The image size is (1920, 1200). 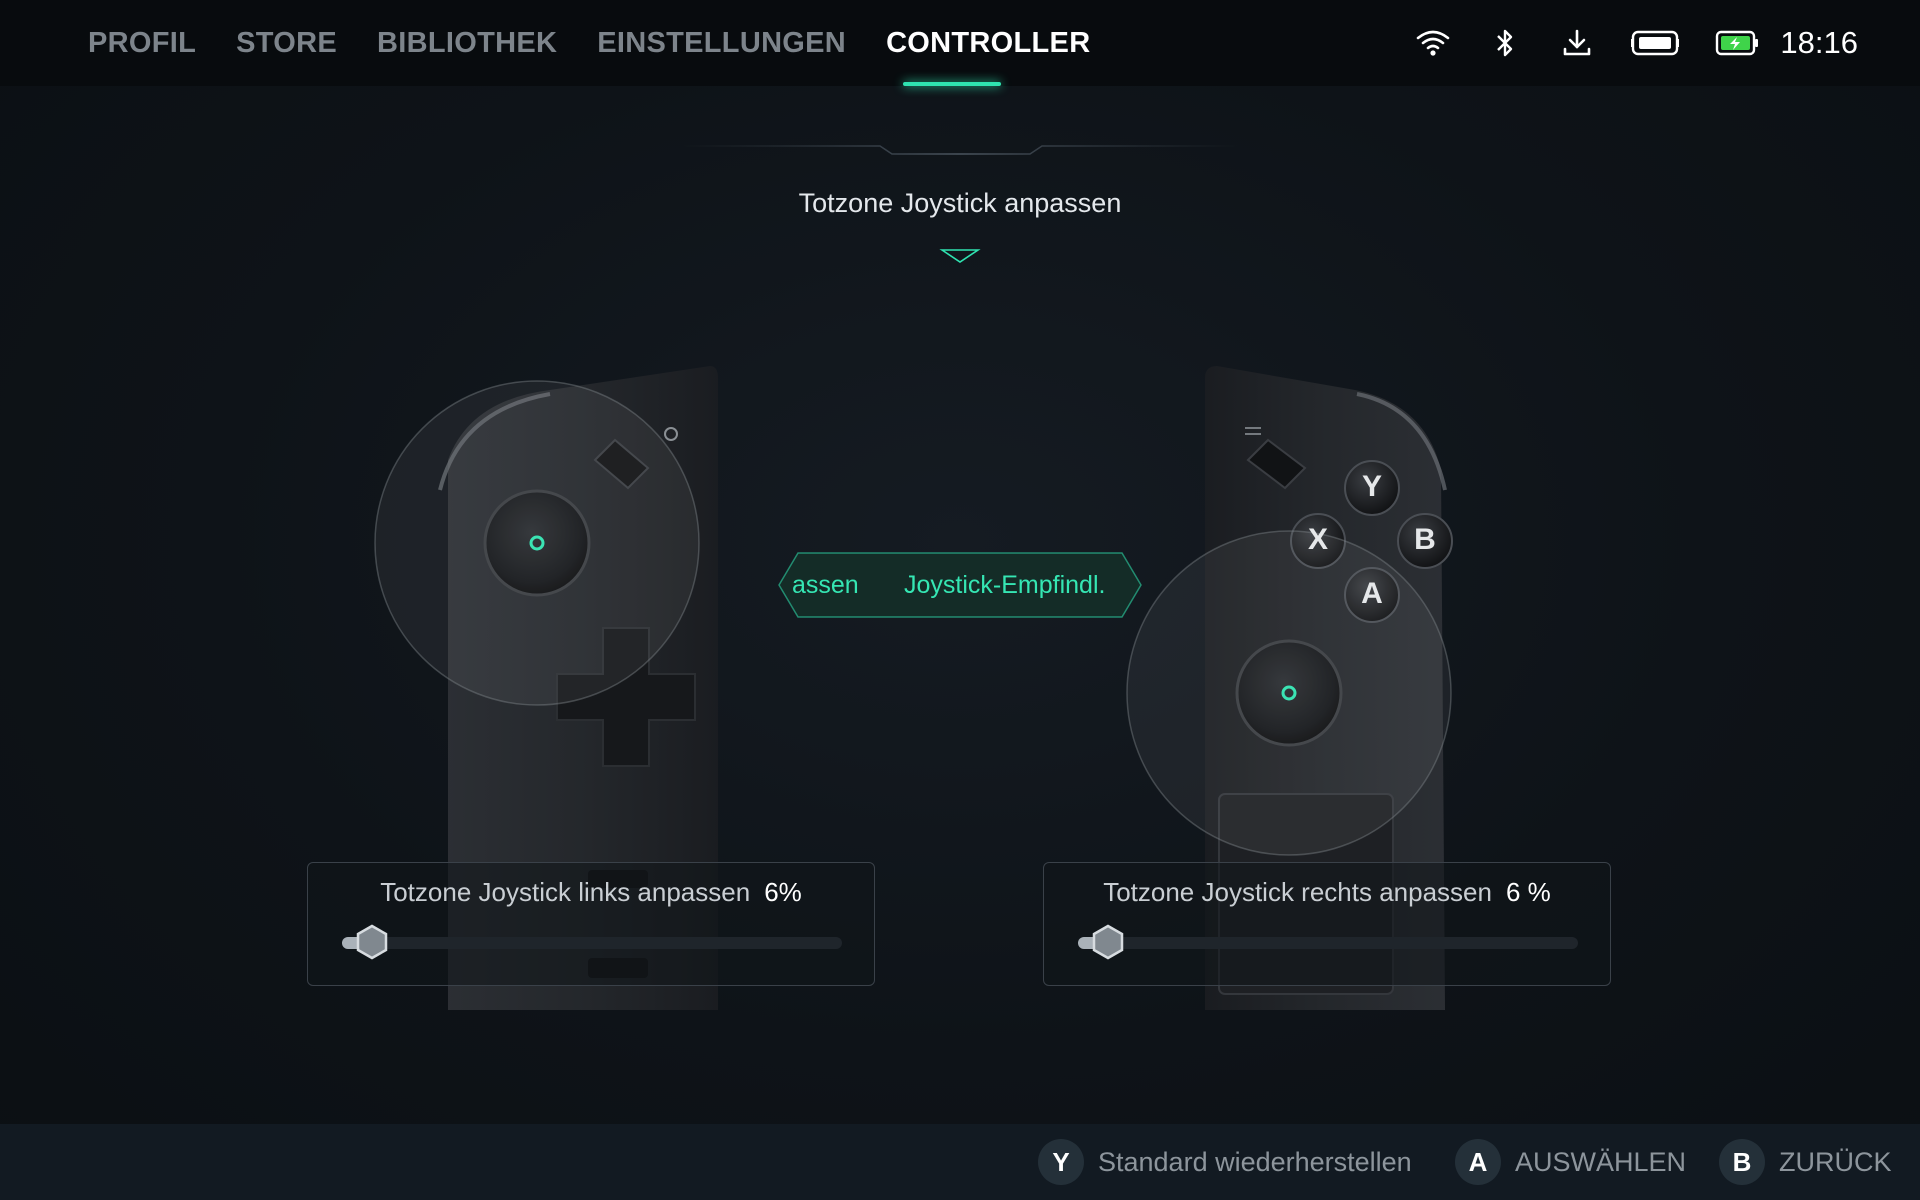 What do you see at coordinates (1655, 43) in the screenshot?
I see `controller-battery-icon` at bounding box center [1655, 43].